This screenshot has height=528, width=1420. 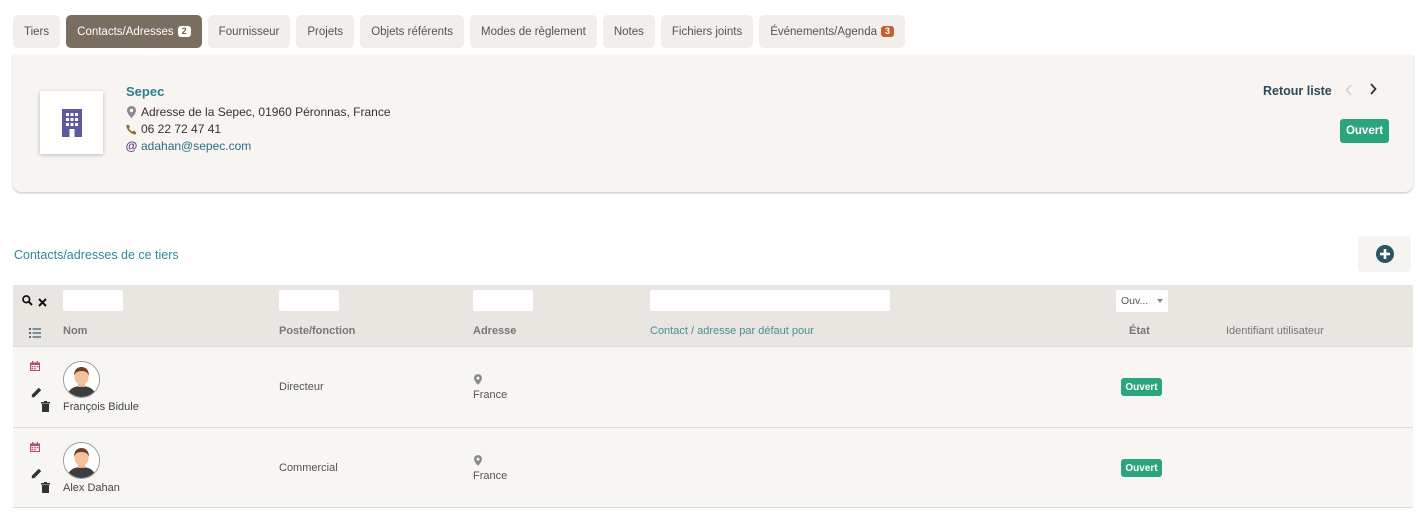 I want to click on tab-label: Modes de règlement, so click(x=533, y=31).